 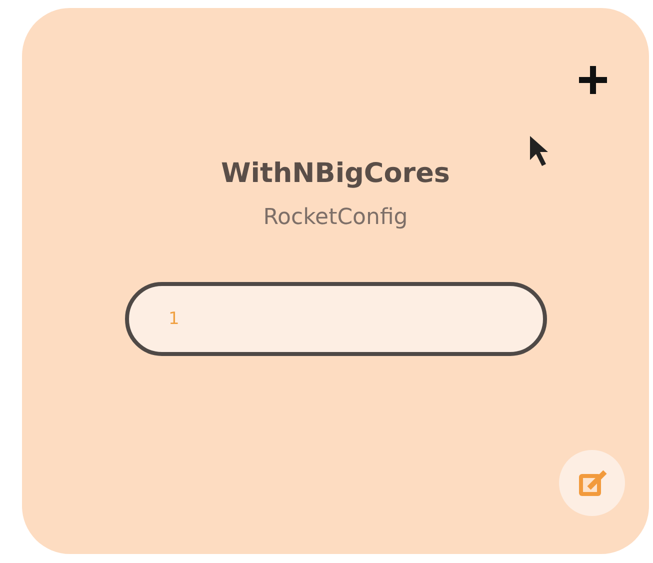 What do you see at coordinates (335, 319) in the screenshot?
I see `input-field: 1` at bounding box center [335, 319].